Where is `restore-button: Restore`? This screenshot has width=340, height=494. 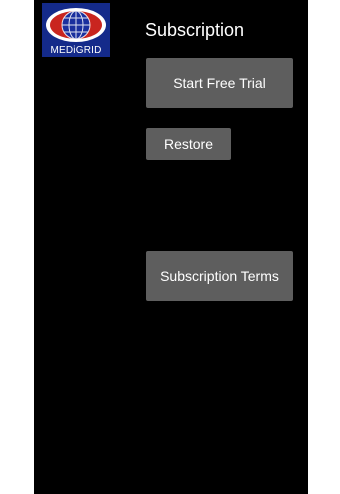 restore-button: Restore is located at coordinates (188, 144).